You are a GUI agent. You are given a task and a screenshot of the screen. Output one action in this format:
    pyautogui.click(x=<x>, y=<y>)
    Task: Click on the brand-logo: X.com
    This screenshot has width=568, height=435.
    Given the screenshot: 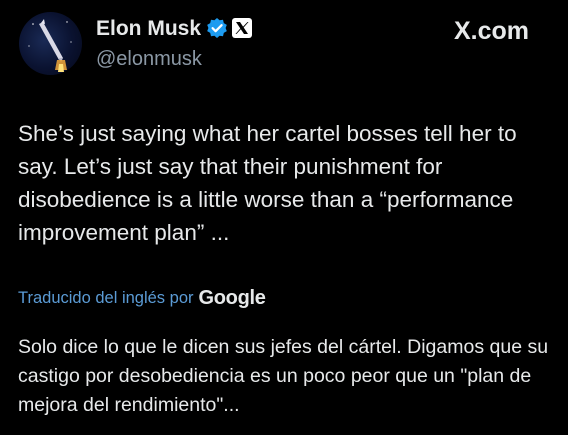 What is the action you would take?
    pyautogui.click(x=491, y=31)
    